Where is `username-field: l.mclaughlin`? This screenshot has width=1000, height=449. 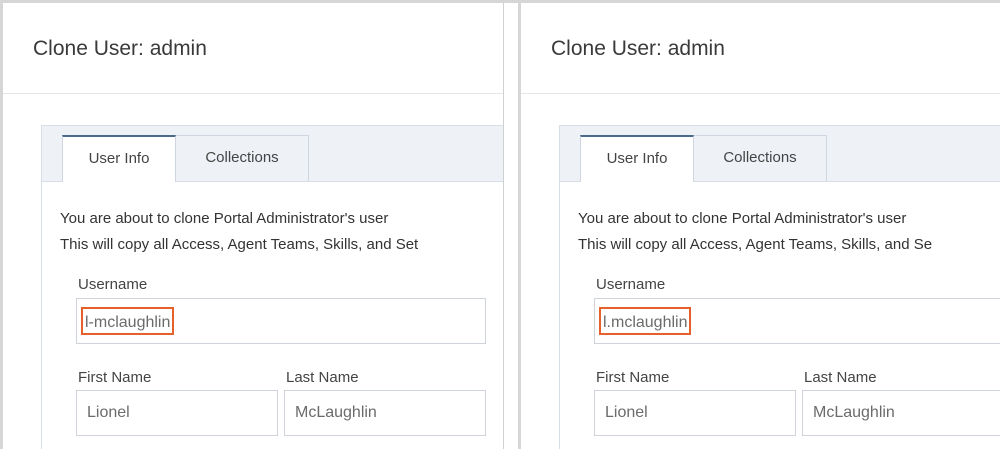
username-field: l.mclaughlin is located at coordinates (797, 321).